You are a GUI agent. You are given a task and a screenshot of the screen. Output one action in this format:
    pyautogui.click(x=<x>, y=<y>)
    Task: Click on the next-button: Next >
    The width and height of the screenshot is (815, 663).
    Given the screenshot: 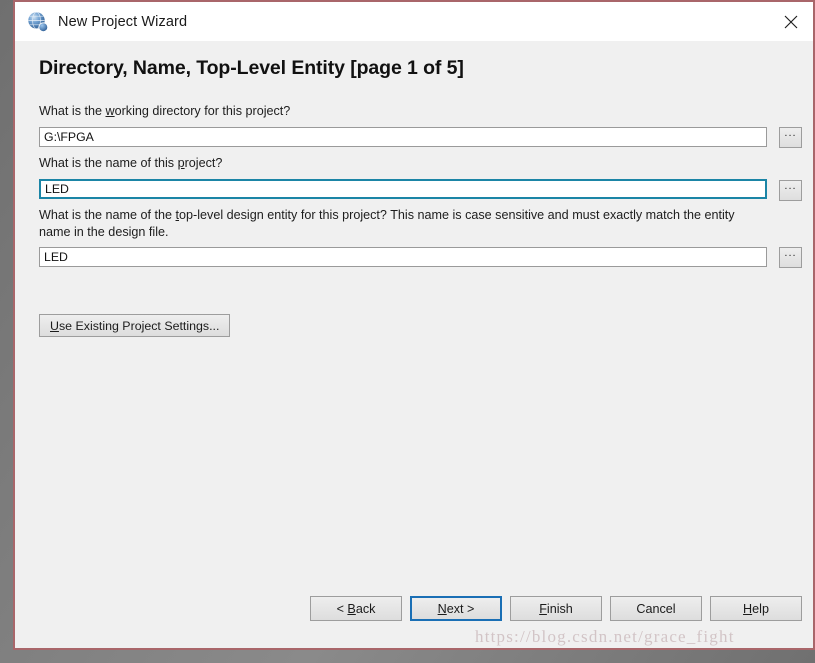 What is the action you would take?
    pyautogui.click(x=456, y=608)
    